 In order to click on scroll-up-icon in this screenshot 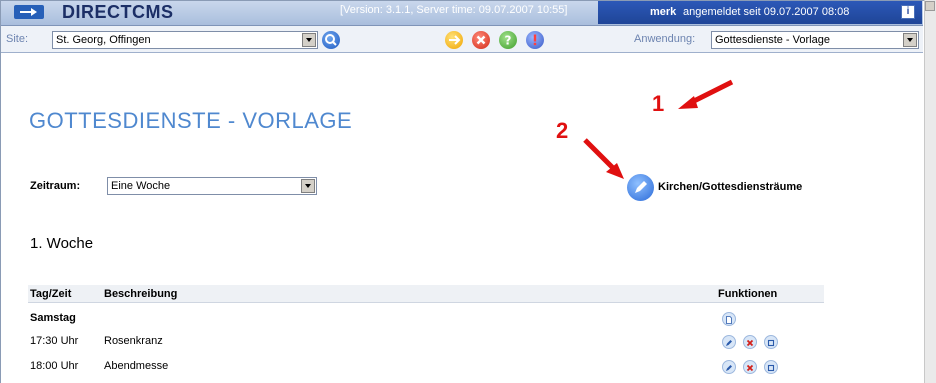, I will do `click(930, 6)`.